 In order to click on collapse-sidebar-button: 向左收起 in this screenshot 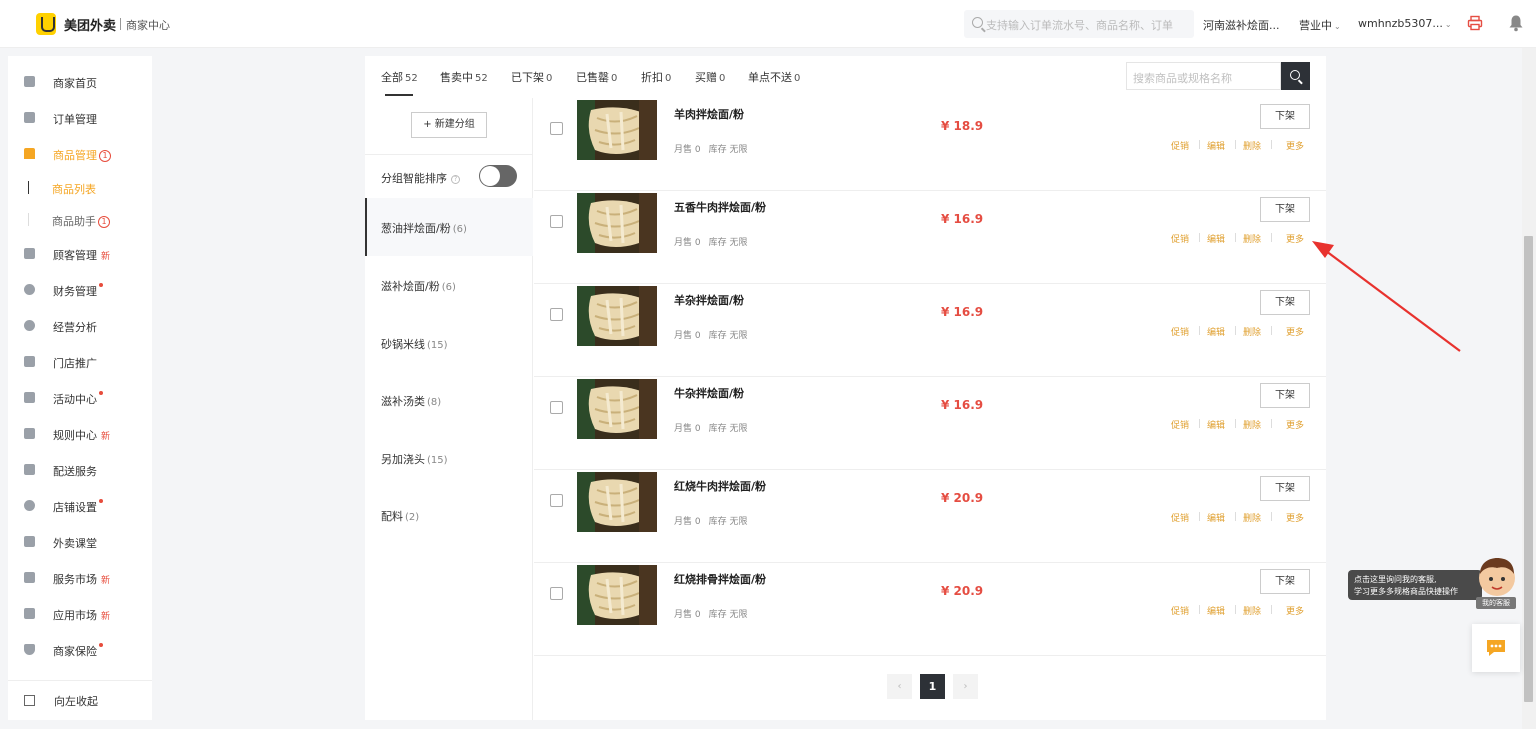, I will do `click(80, 700)`.